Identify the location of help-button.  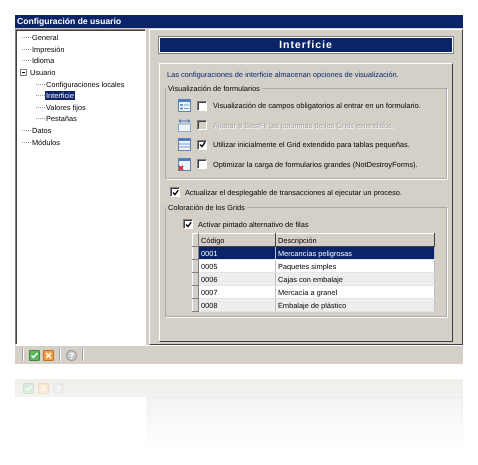
(71, 355).